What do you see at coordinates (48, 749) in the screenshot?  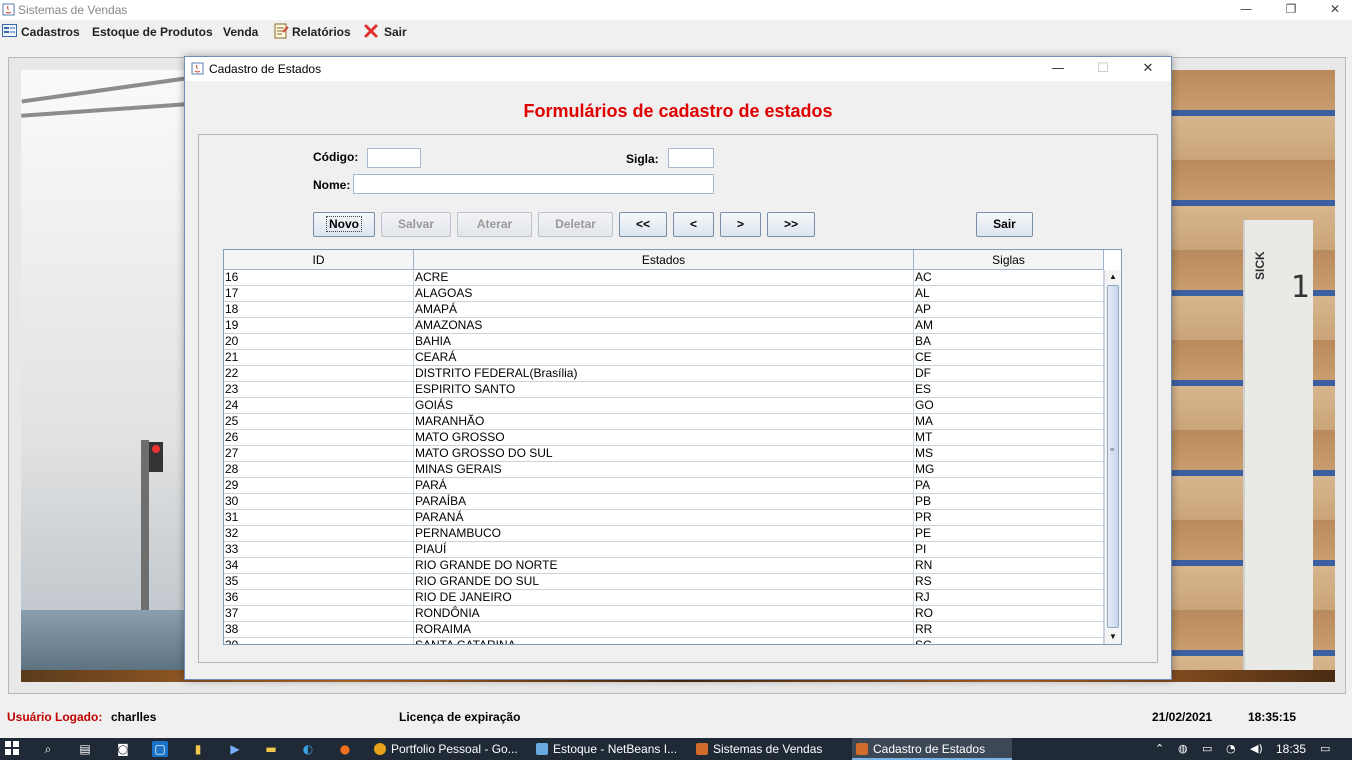 I see `search-icon: ⌕` at bounding box center [48, 749].